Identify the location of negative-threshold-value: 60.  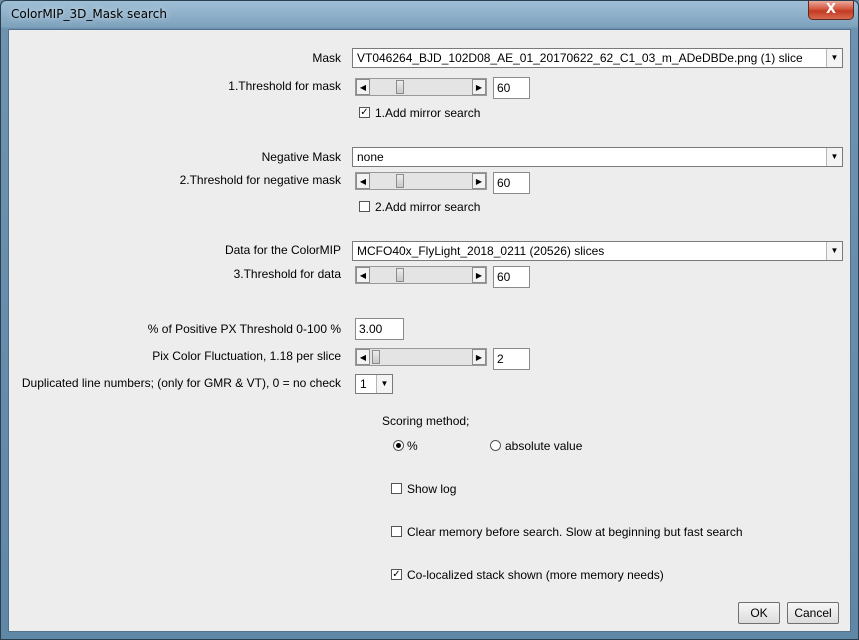
(504, 183).